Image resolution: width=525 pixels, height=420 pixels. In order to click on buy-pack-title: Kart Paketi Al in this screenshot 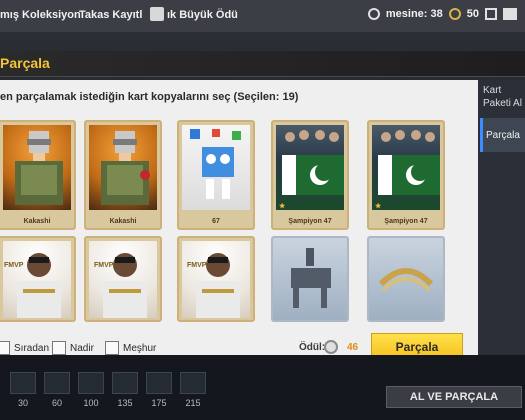, I will do `click(502, 97)`.